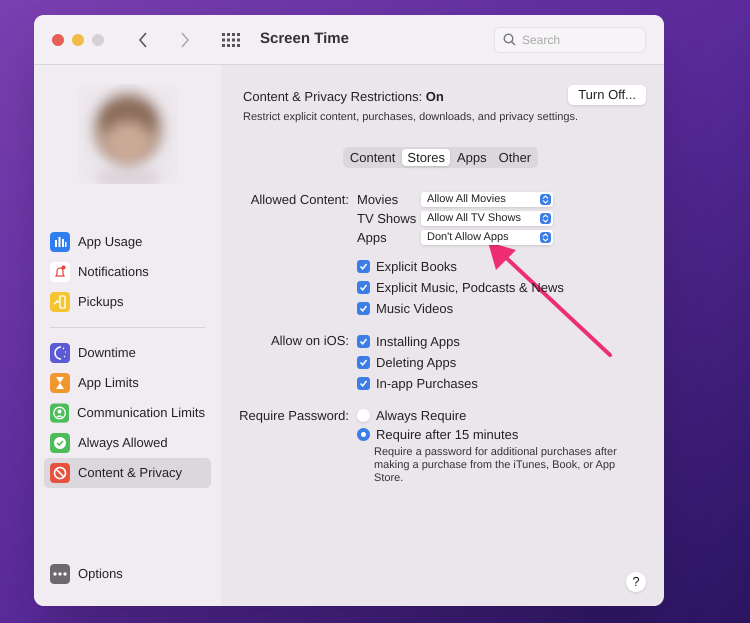 Image resolution: width=750 pixels, height=623 pixels. I want to click on hourglass-icon, so click(60, 383).